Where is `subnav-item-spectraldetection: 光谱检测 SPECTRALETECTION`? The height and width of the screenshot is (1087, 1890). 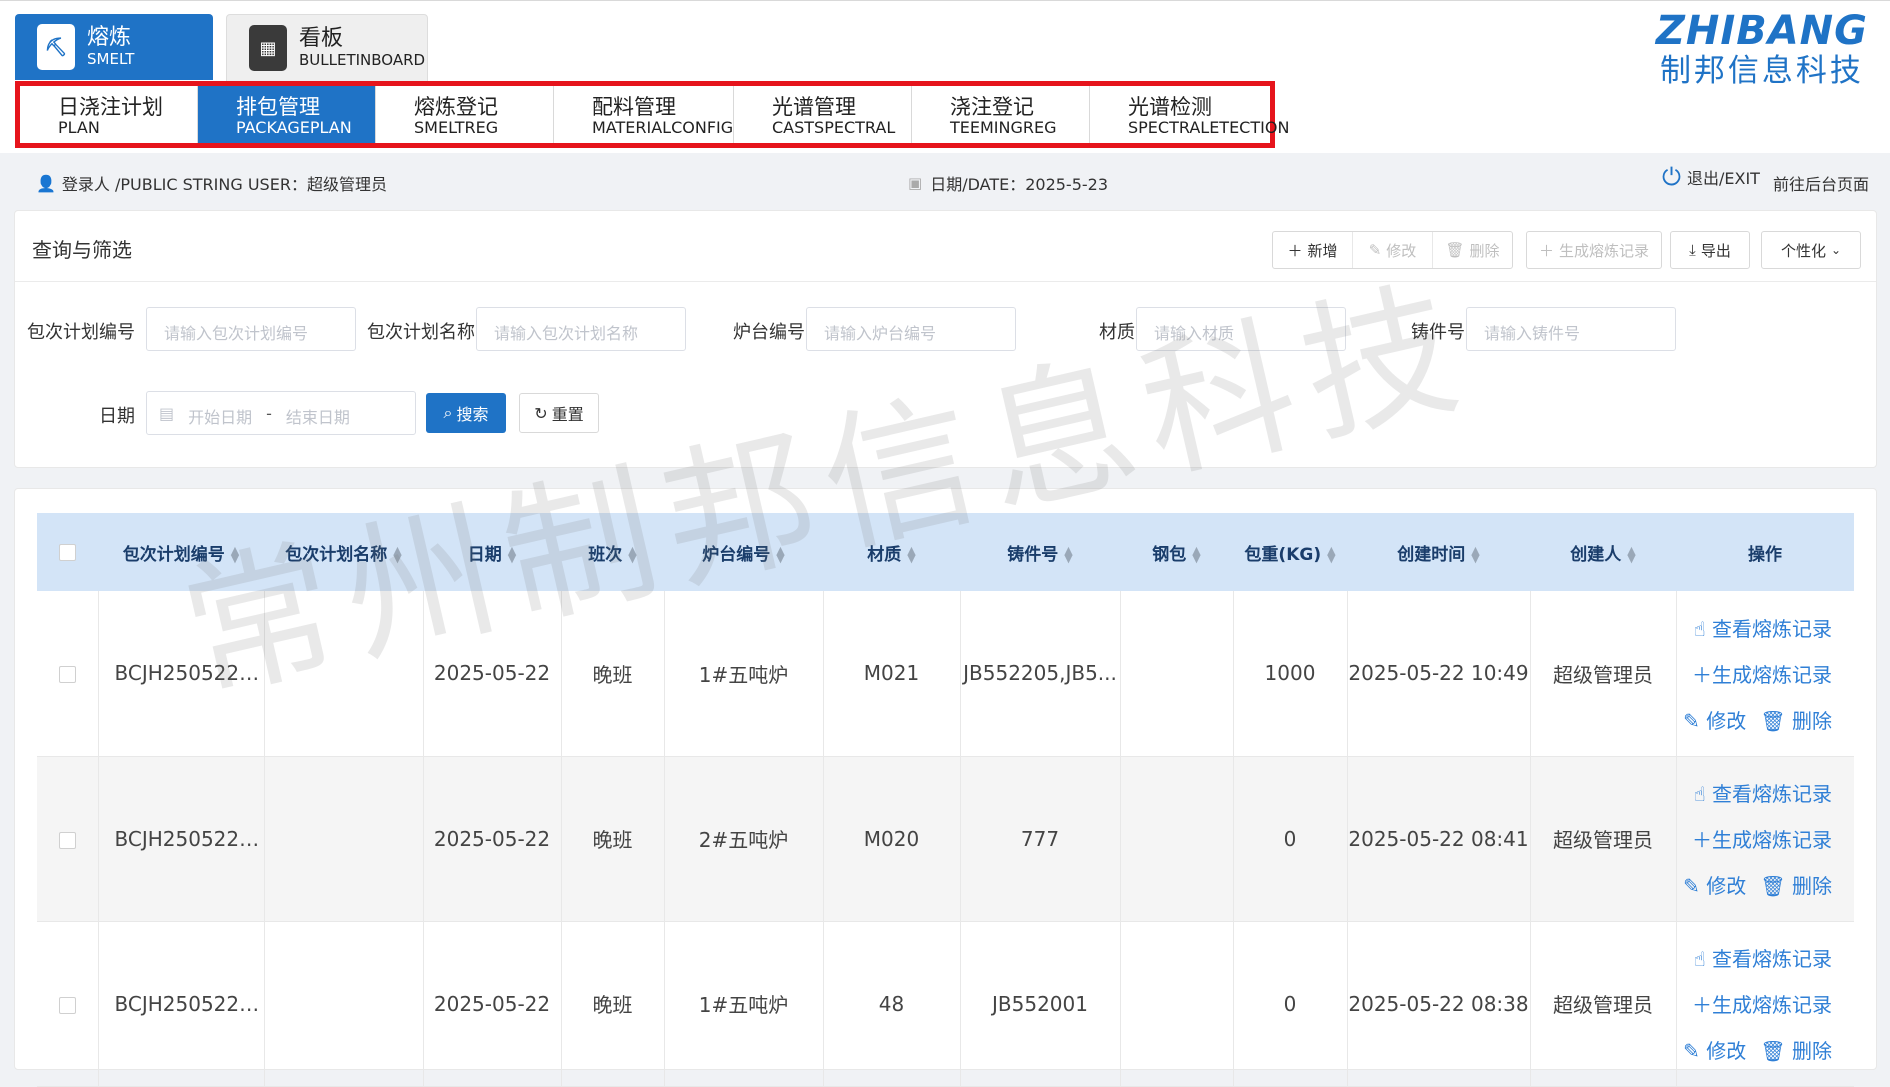 subnav-item-spectraldetection: 光谱检测 SPECTRALETECTION is located at coordinates (1190, 114).